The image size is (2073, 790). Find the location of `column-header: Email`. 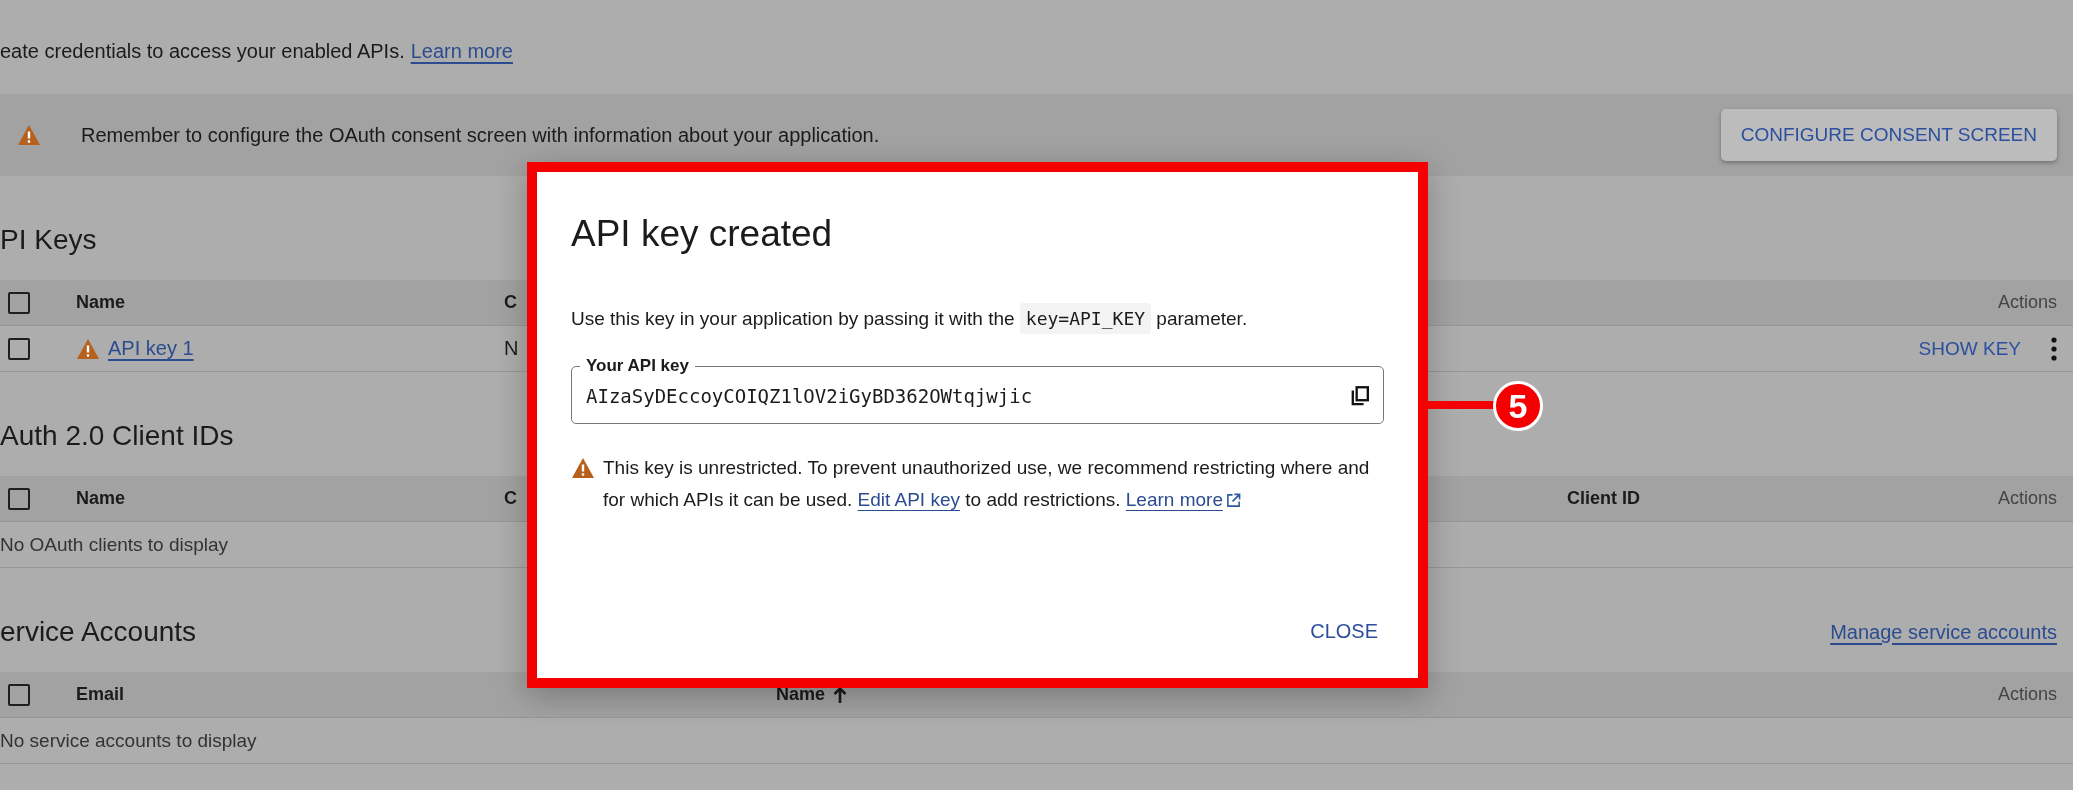

column-header: Email is located at coordinates (100, 694).